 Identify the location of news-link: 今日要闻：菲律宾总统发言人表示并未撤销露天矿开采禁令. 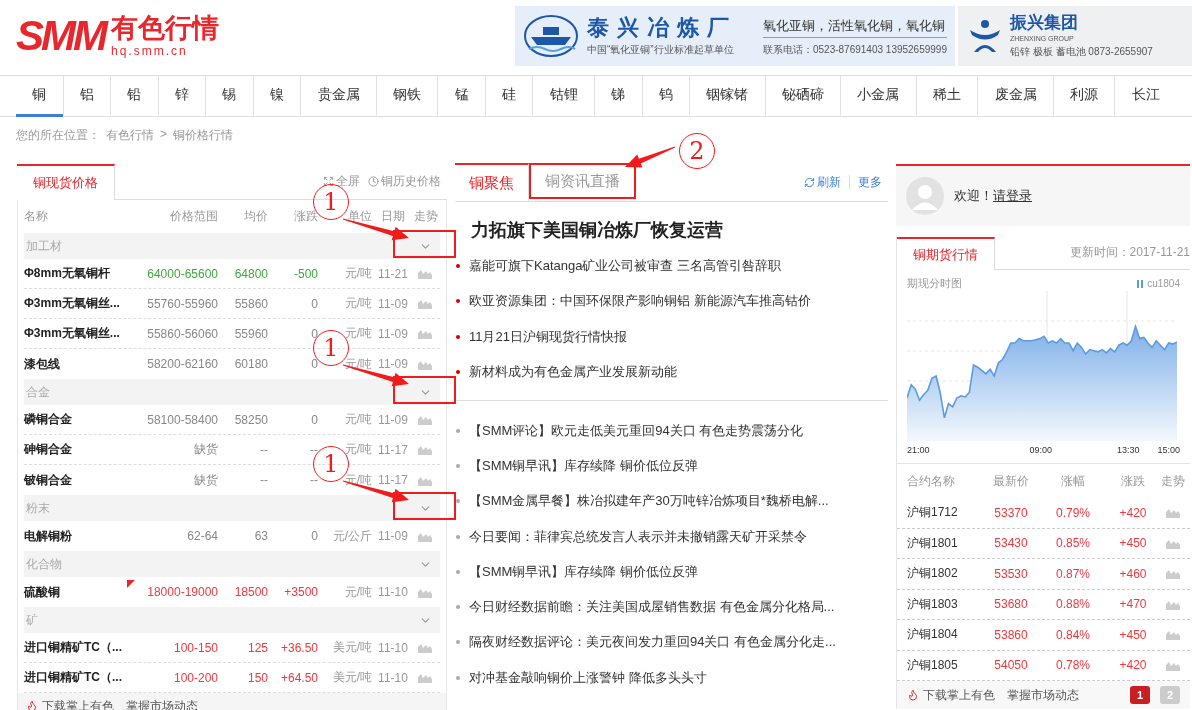
(638, 536).